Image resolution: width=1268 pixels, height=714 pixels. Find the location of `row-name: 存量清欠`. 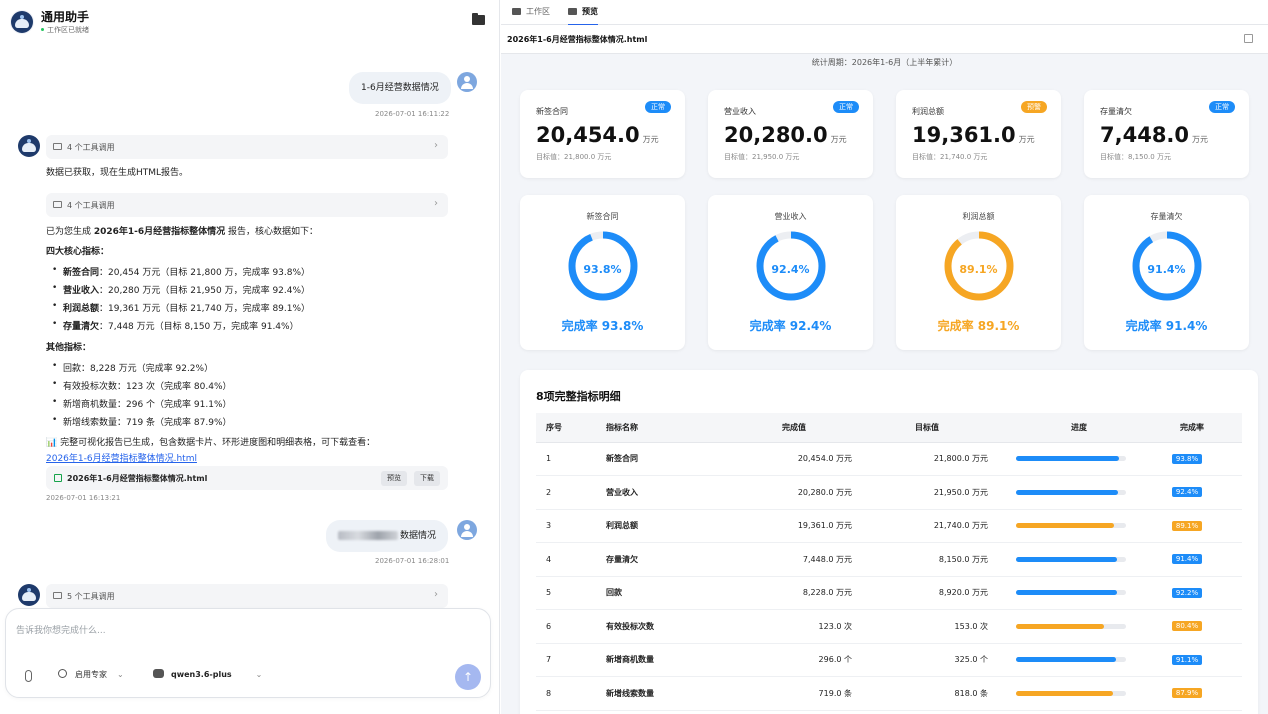

row-name: 存量清欠 is located at coordinates (666, 559).